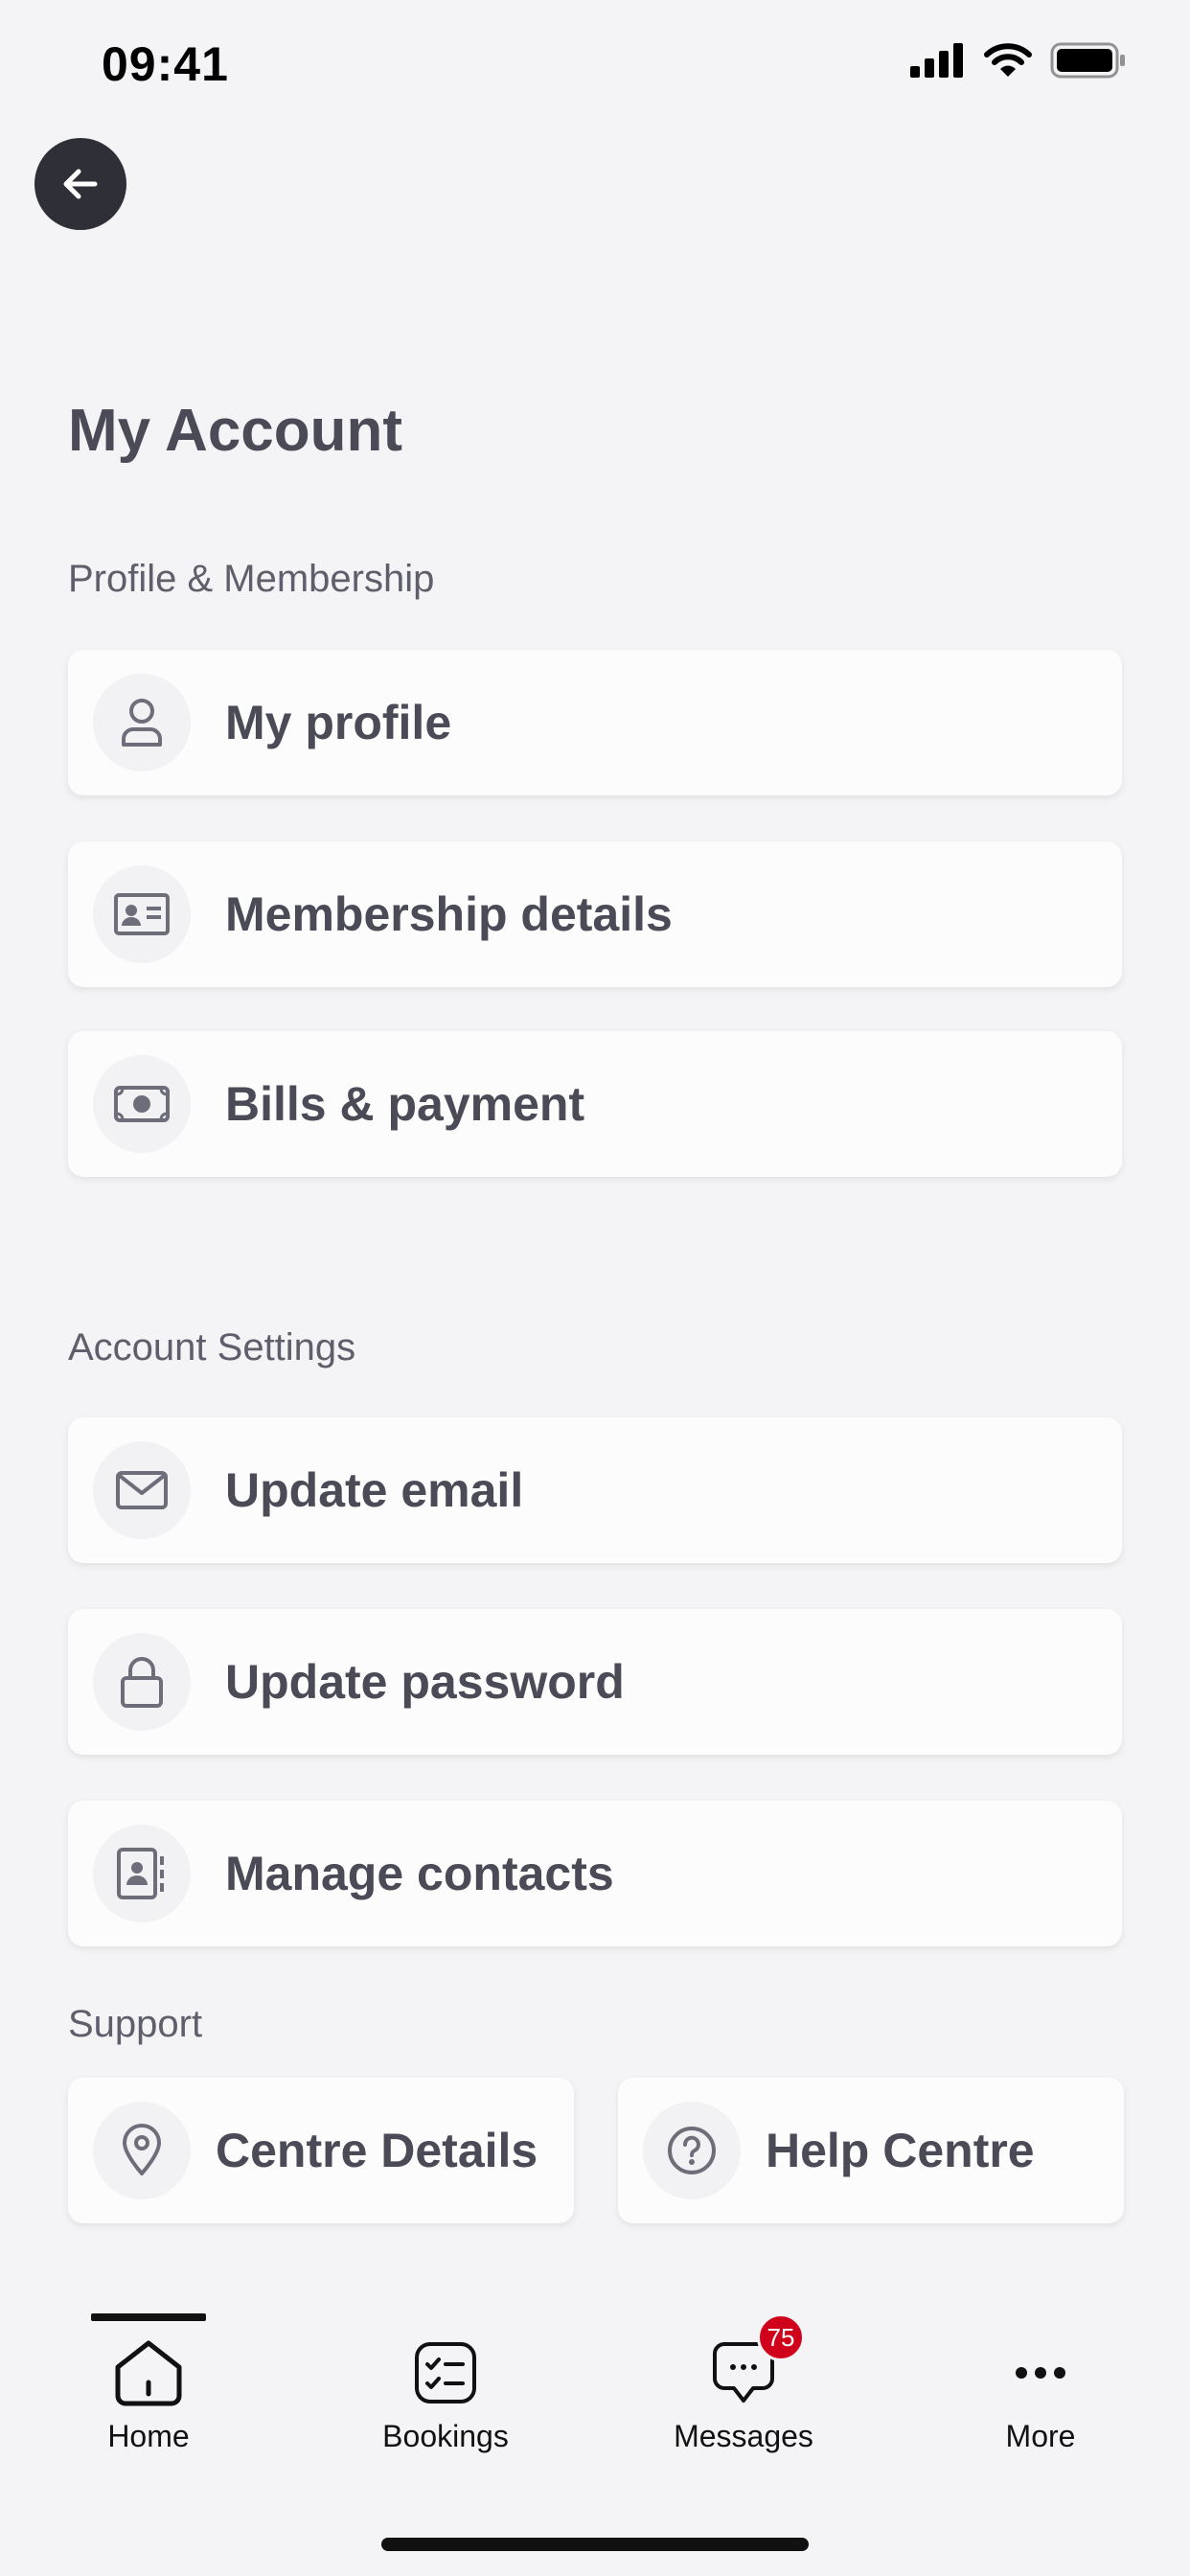 The height and width of the screenshot is (2576, 1190). I want to click on centre-details-label: Centre Details, so click(377, 2150).